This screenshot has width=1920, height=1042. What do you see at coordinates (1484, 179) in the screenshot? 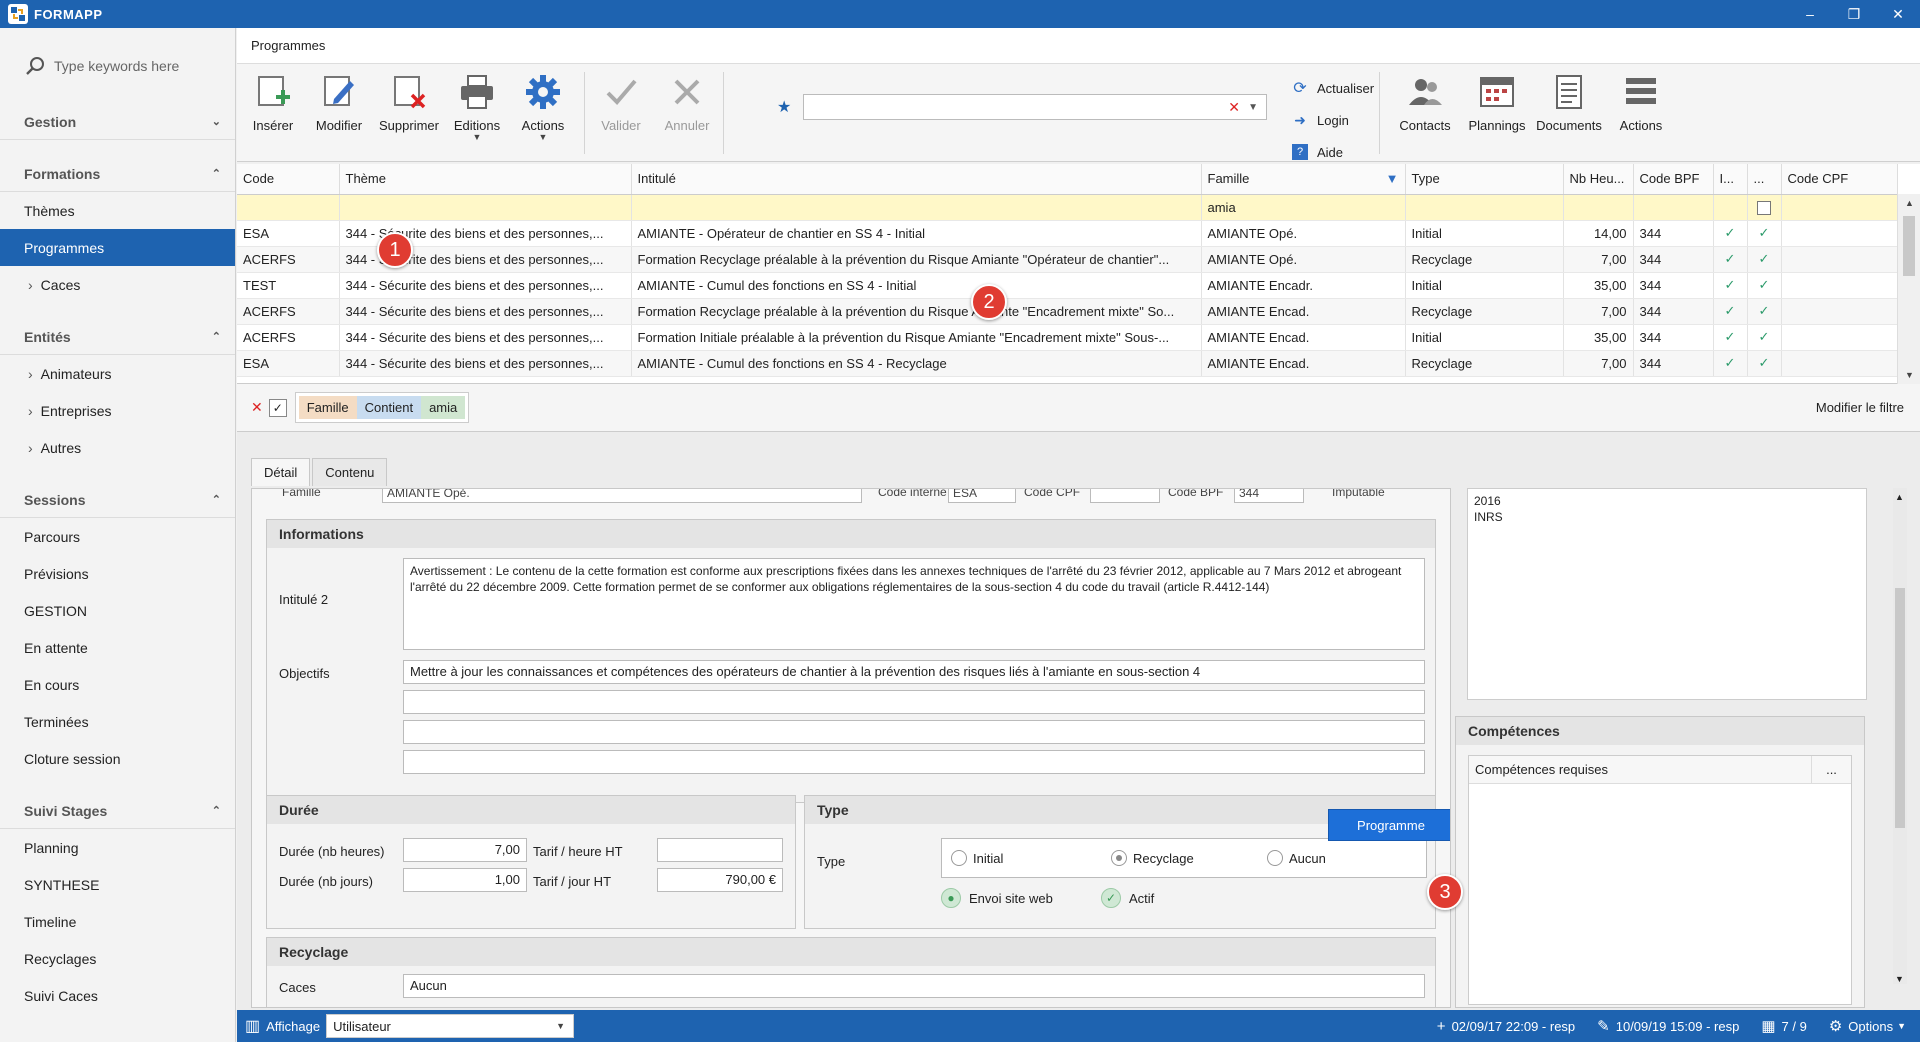
I see `col-type: Type` at bounding box center [1484, 179].